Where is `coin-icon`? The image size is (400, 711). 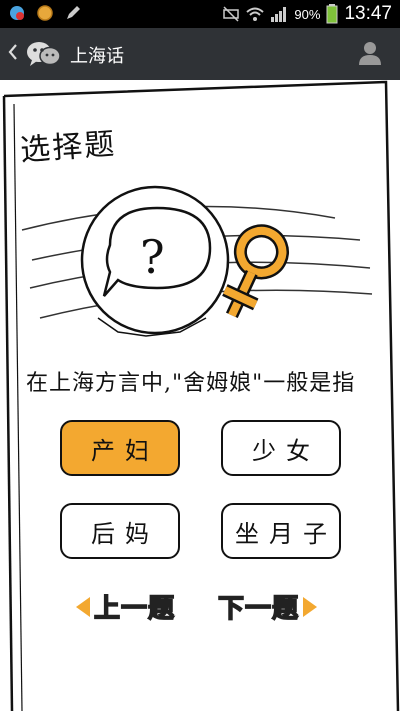
coin-icon is located at coordinates (45, 13).